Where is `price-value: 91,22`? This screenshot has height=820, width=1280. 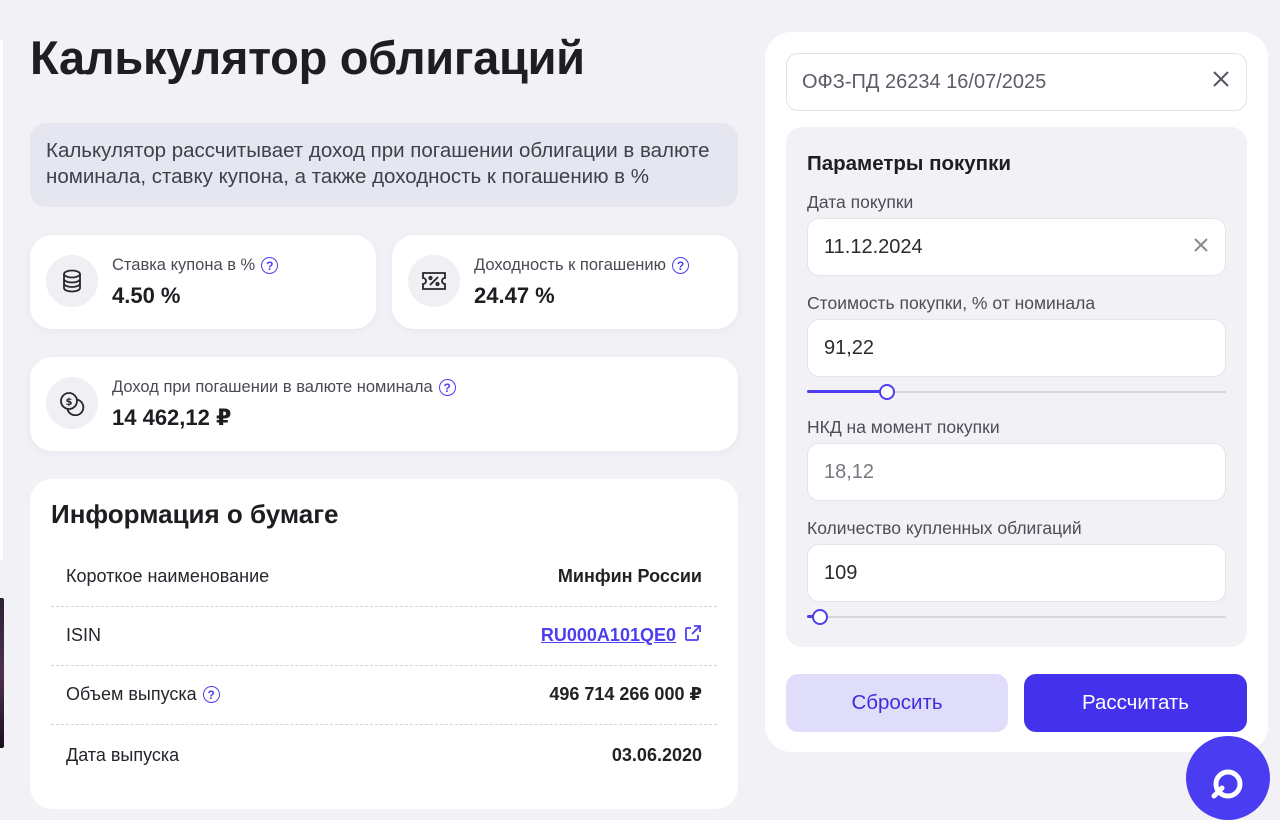
price-value: 91,22 is located at coordinates (849, 347).